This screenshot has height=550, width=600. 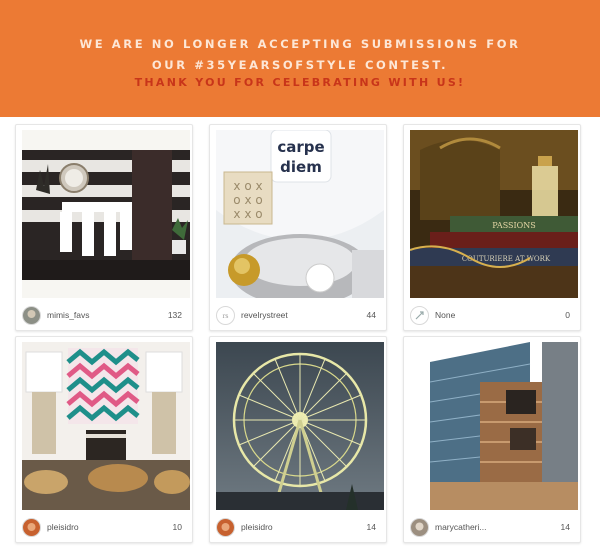 I want to click on svg-text: x x o, so click(x=247, y=214).